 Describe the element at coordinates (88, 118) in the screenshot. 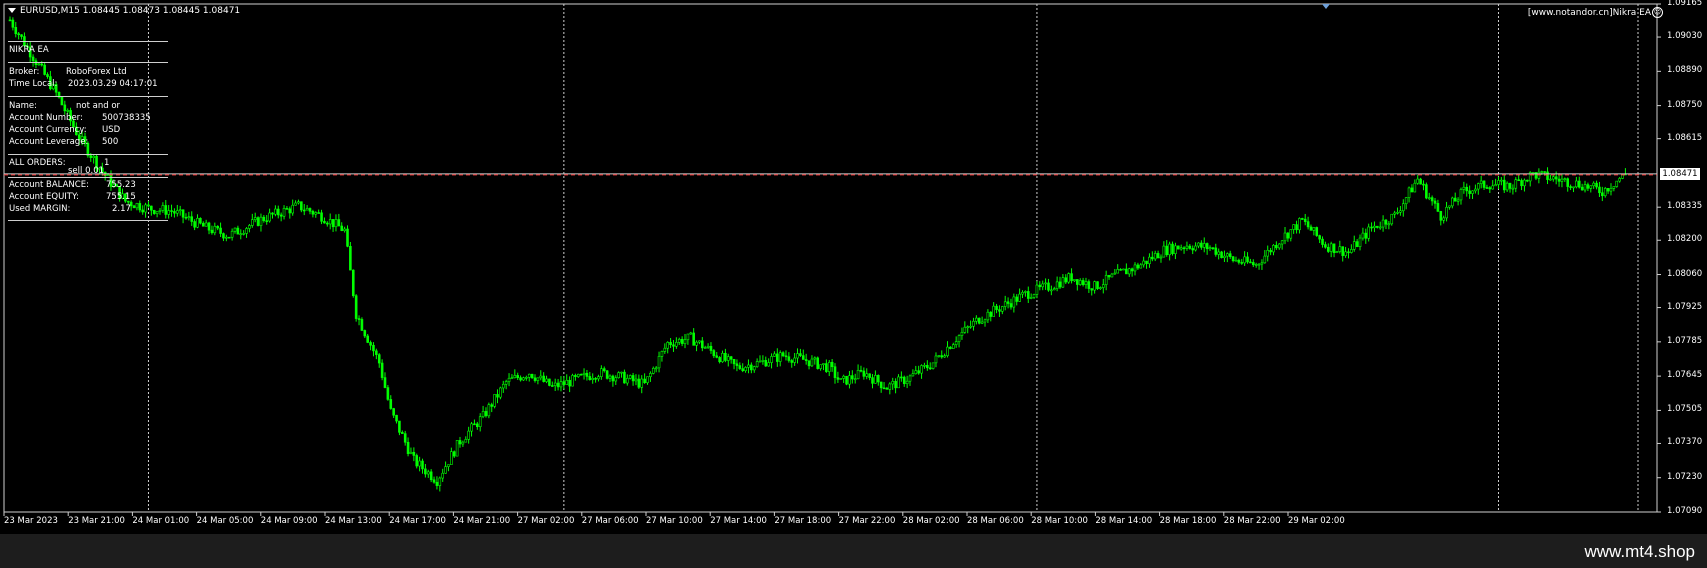

I see `account-number-row: Account Number: 500738335` at that location.